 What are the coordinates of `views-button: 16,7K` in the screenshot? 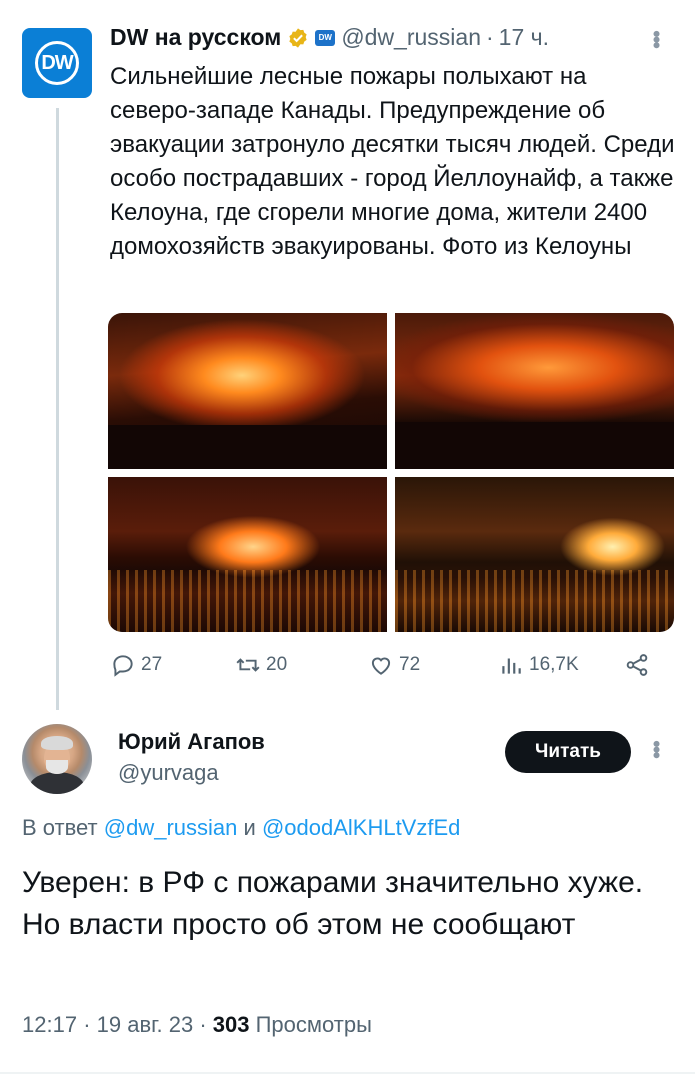 It's located at (538, 665).